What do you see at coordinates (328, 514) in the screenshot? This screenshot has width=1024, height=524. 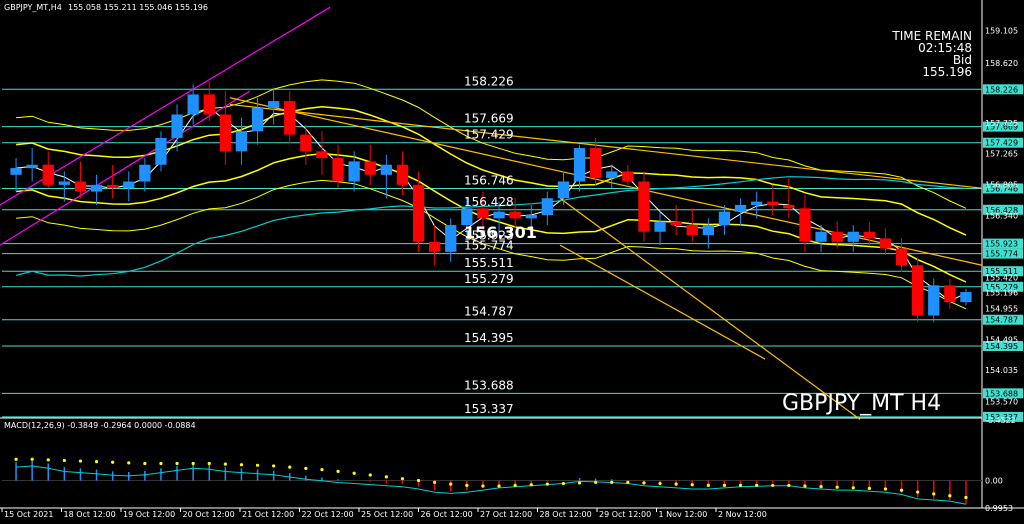 I see `time-tick-label: 22 Oct 12:00` at bounding box center [328, 514].